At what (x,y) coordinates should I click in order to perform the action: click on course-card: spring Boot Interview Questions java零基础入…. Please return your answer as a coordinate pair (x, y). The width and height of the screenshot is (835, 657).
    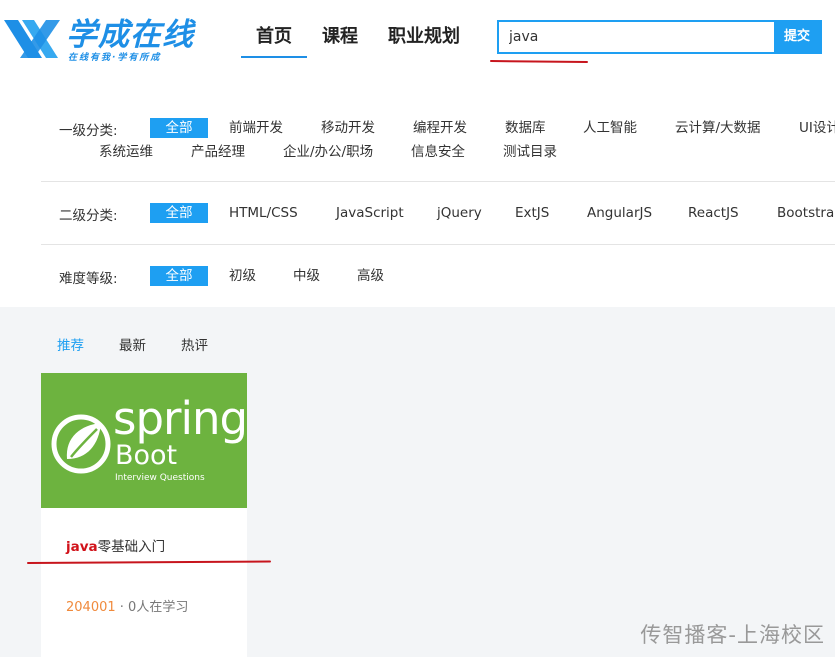
    Looking at the image, I should click on (144, 515).